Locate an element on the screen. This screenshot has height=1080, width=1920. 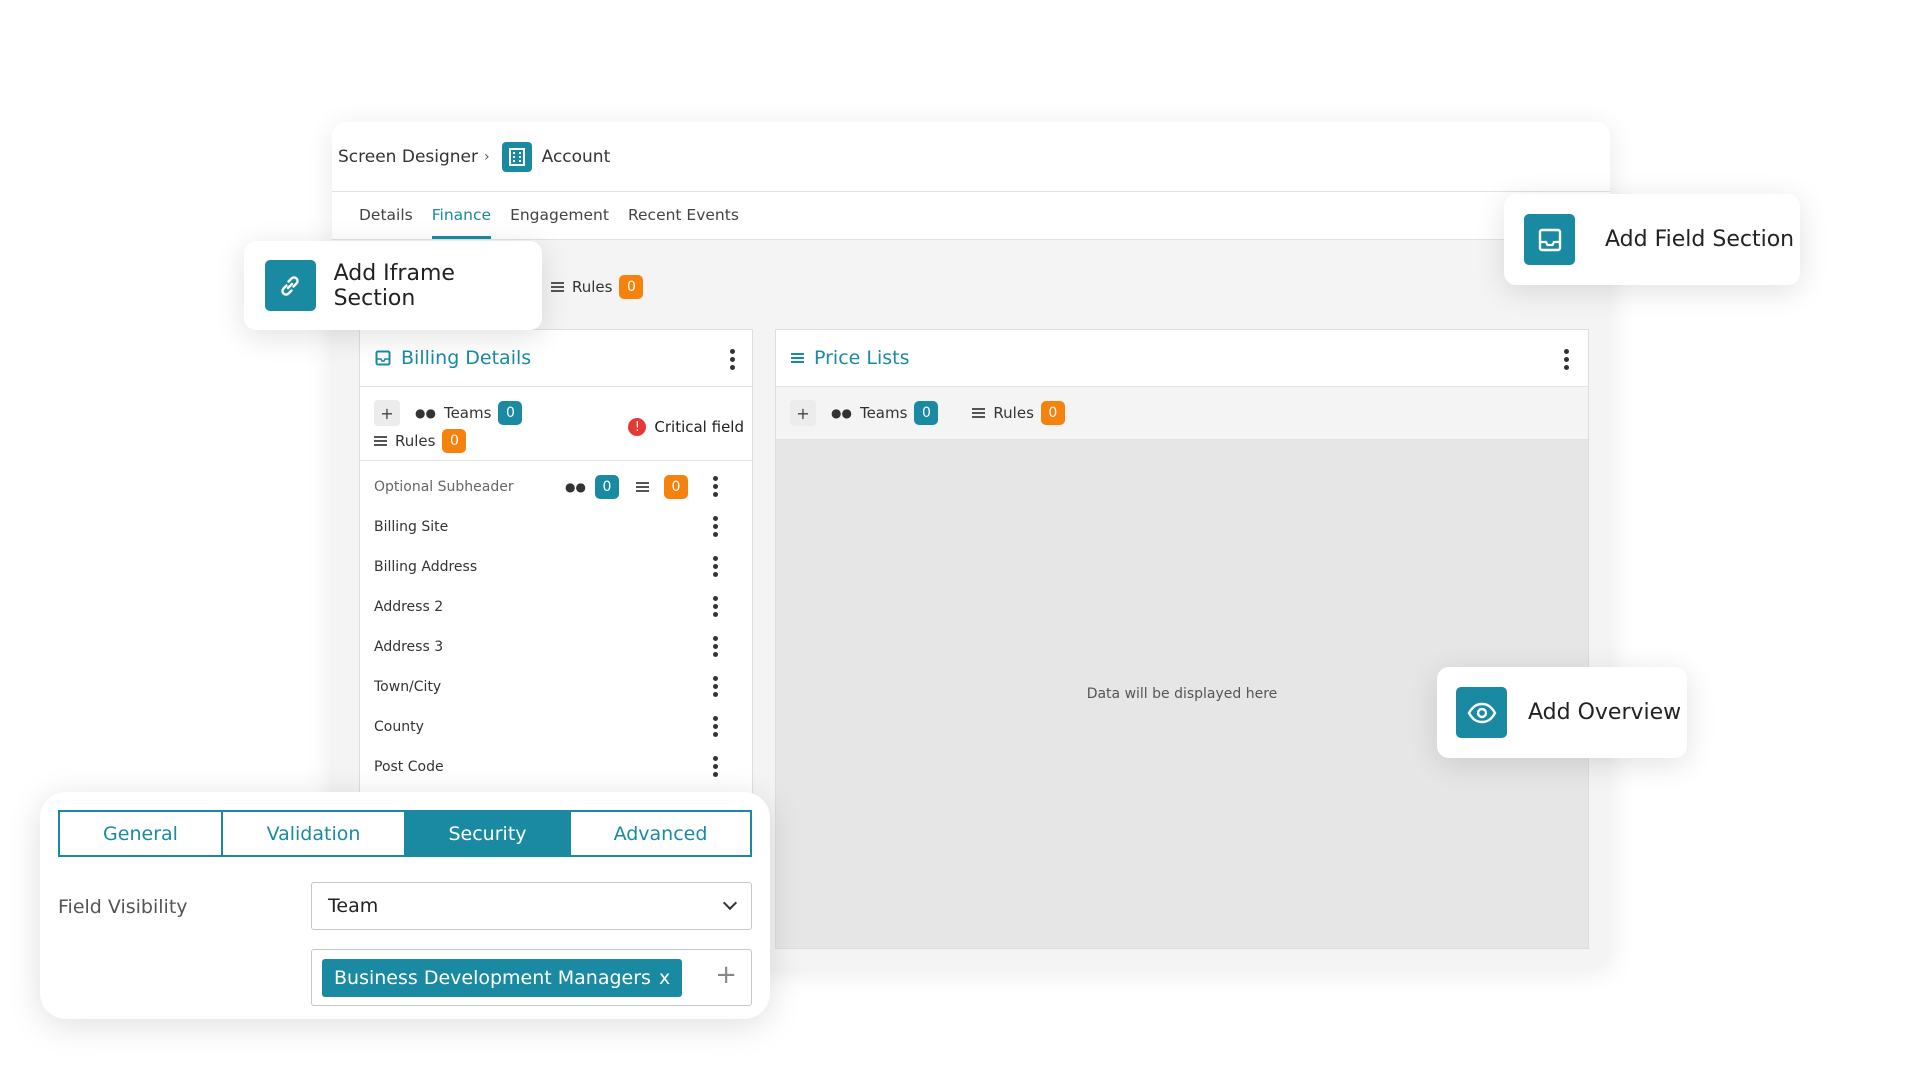
field-row-address-3: Address 3 is located at coordinates (556, 647).